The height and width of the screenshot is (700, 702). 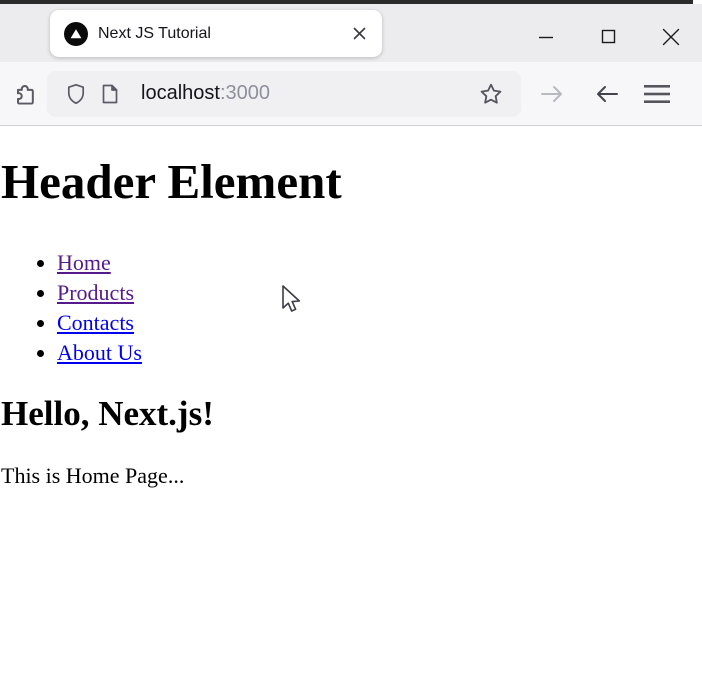 I want to click on browser-tab: Next JS Tutorial, so click(x=216, y=33).